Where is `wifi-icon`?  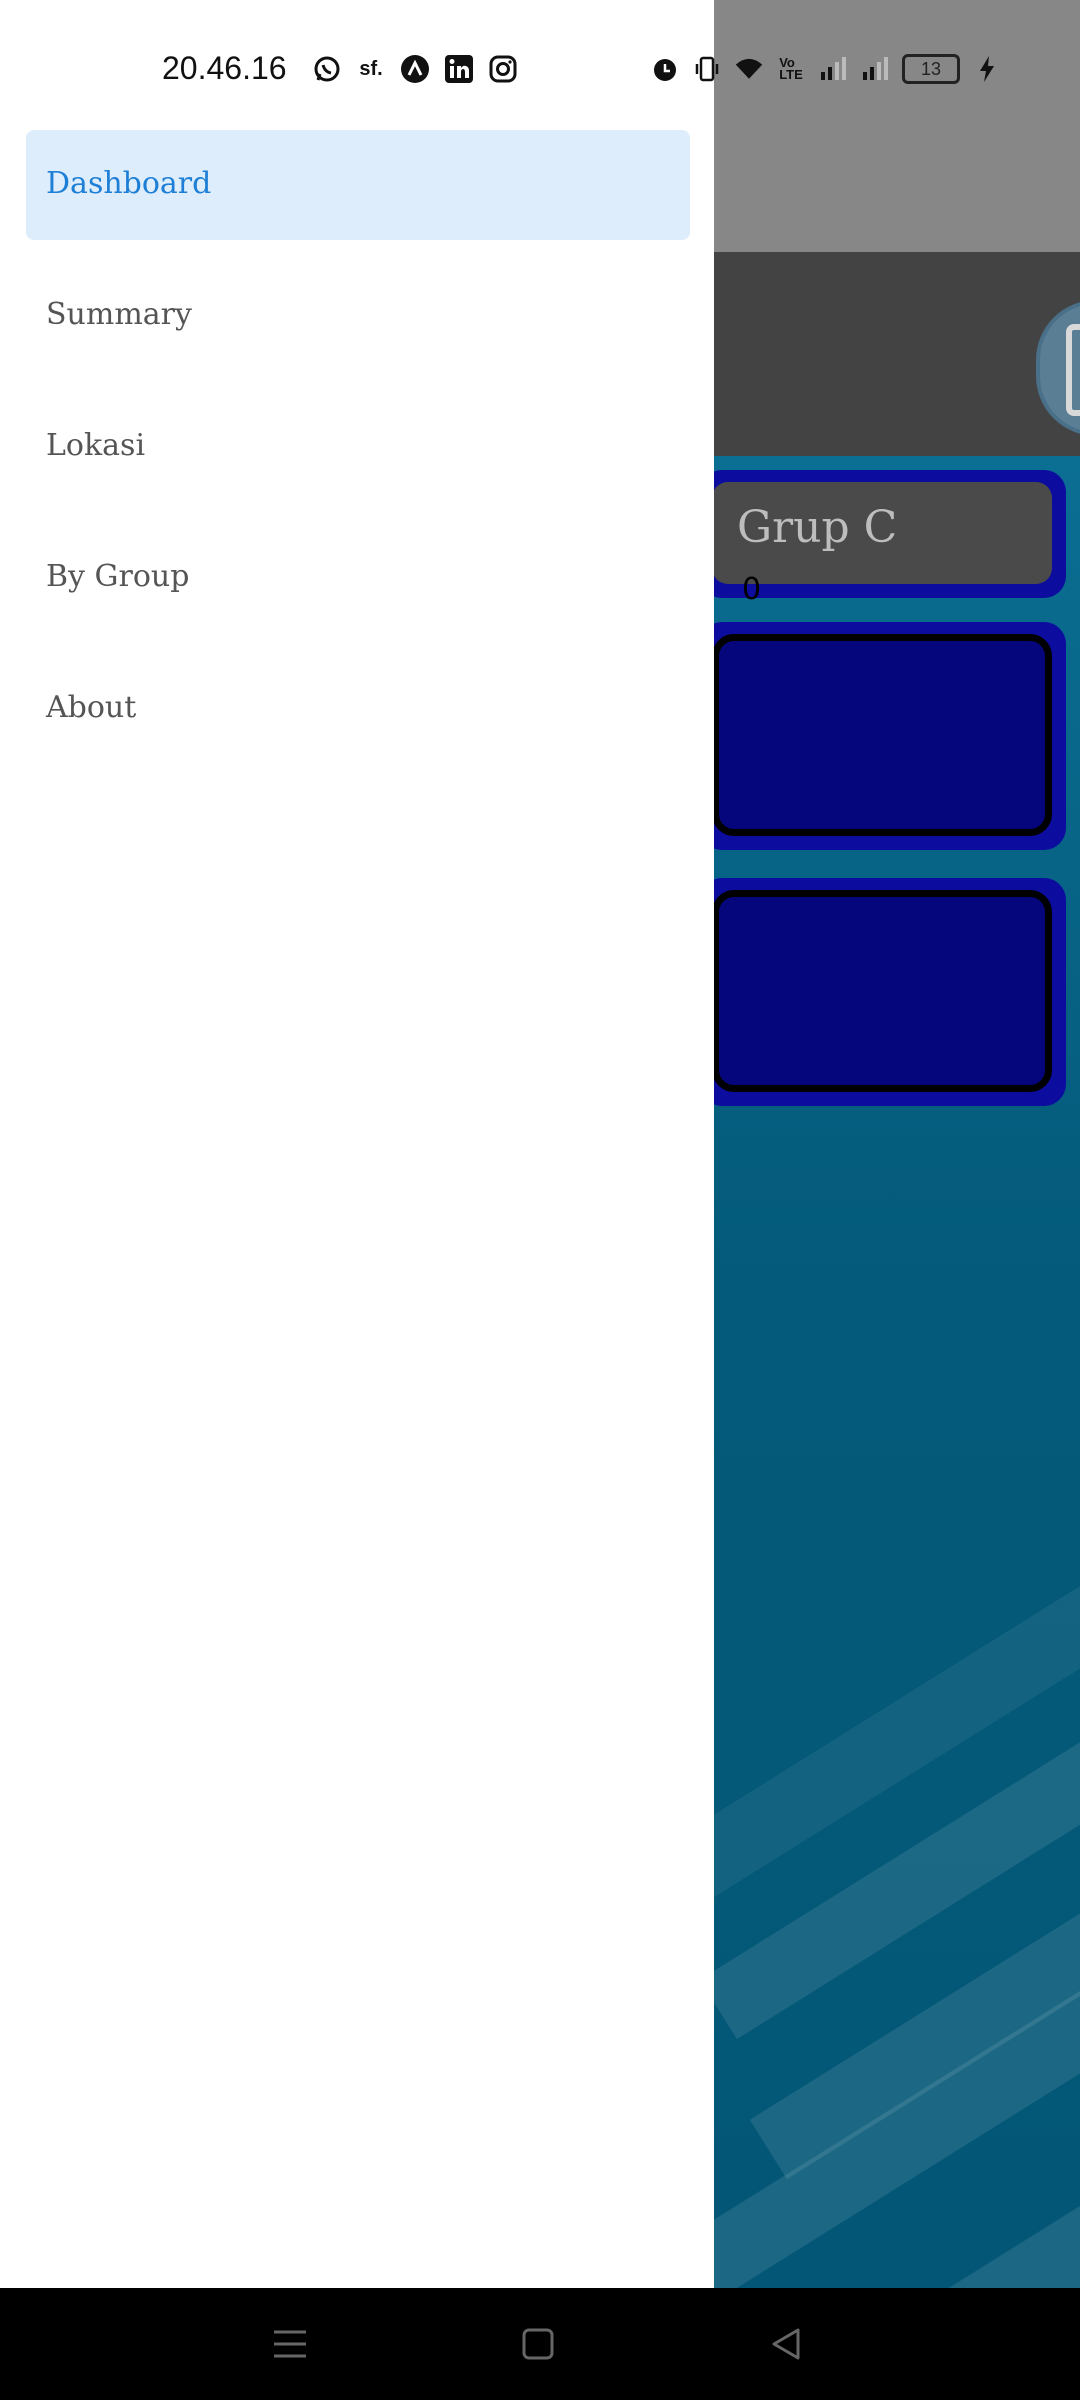 wifi-icon is located at coordinates (749, 69).